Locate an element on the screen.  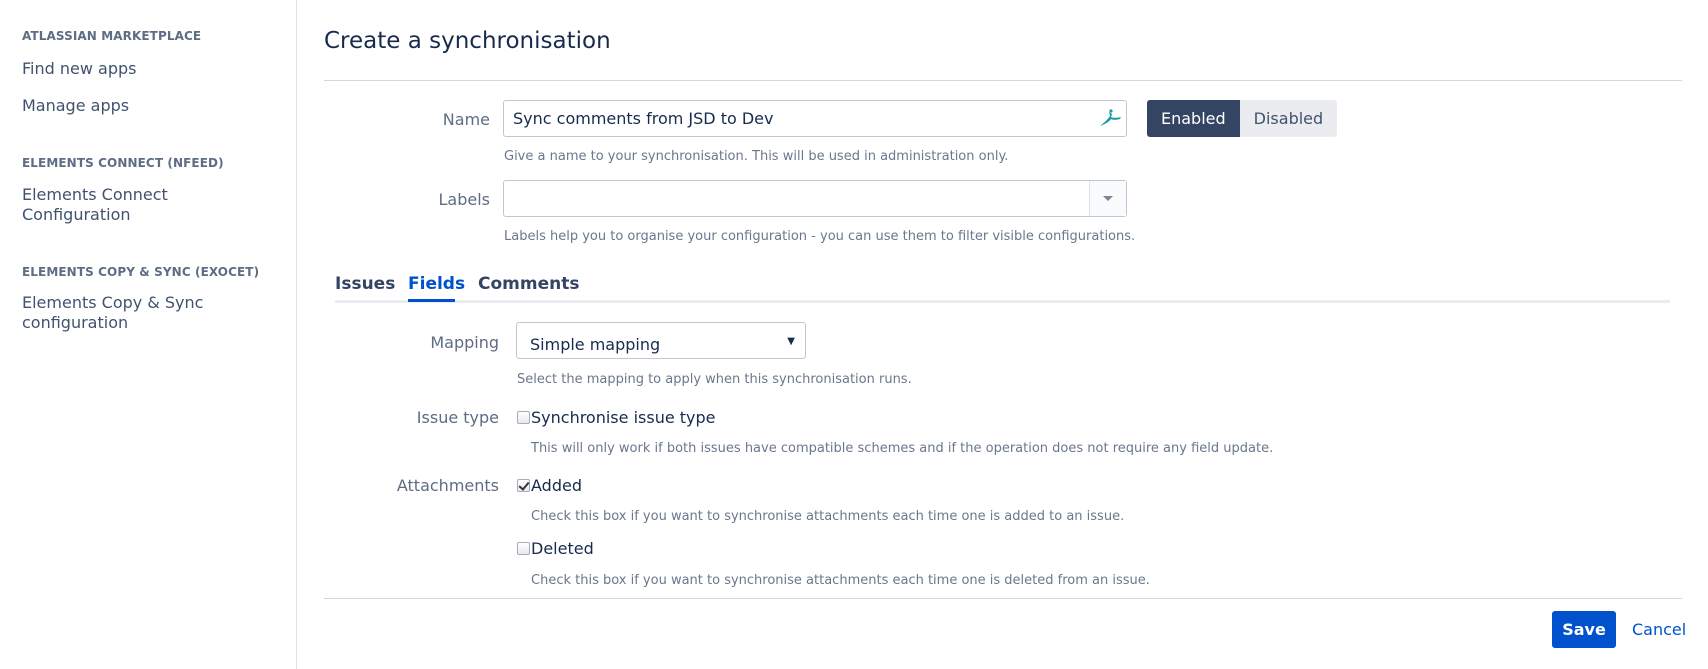
caret-down-icon is located at coordinates (1108, 198).